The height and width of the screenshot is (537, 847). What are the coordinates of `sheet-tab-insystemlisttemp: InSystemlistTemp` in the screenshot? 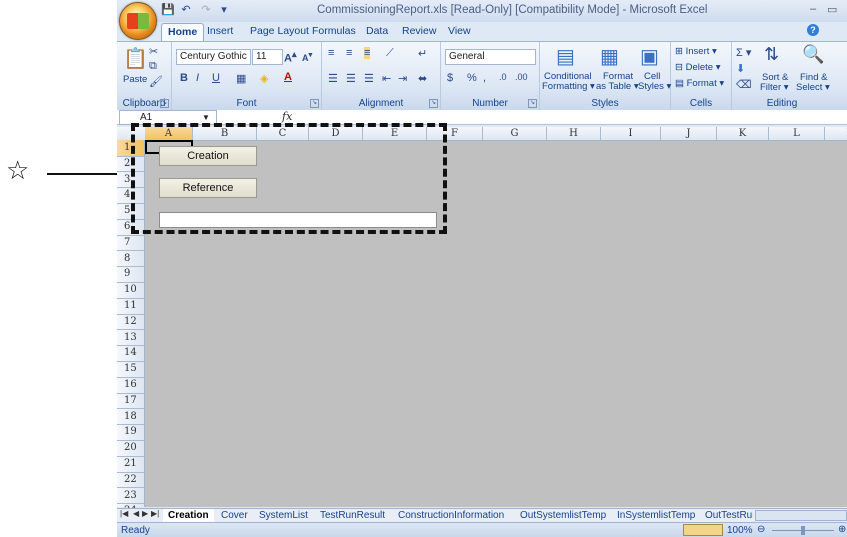 It's located at (656, 515).